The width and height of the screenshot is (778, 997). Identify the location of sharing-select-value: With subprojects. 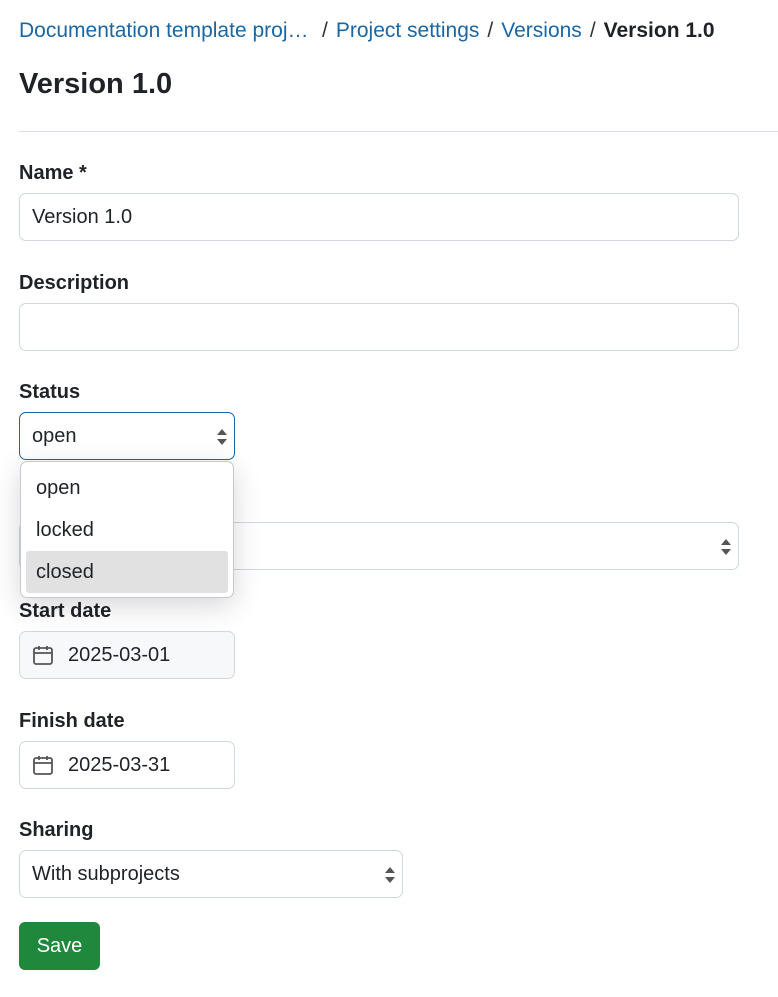
(106, 873).